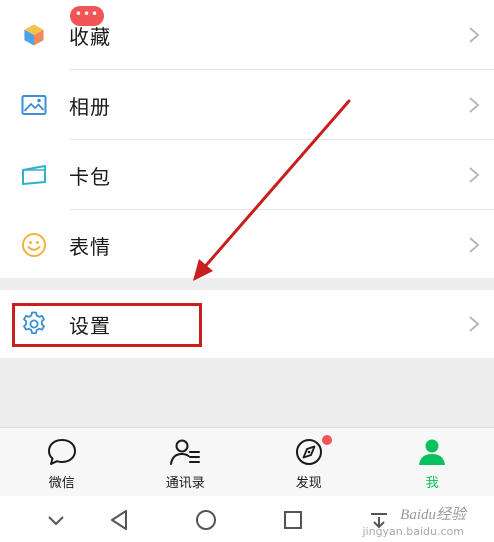 The height and width of the screenshot is (542, 494). Describe the element at coordinates (247, 105) in the screenshot. I see `menu-item-album: 相册` at that location.